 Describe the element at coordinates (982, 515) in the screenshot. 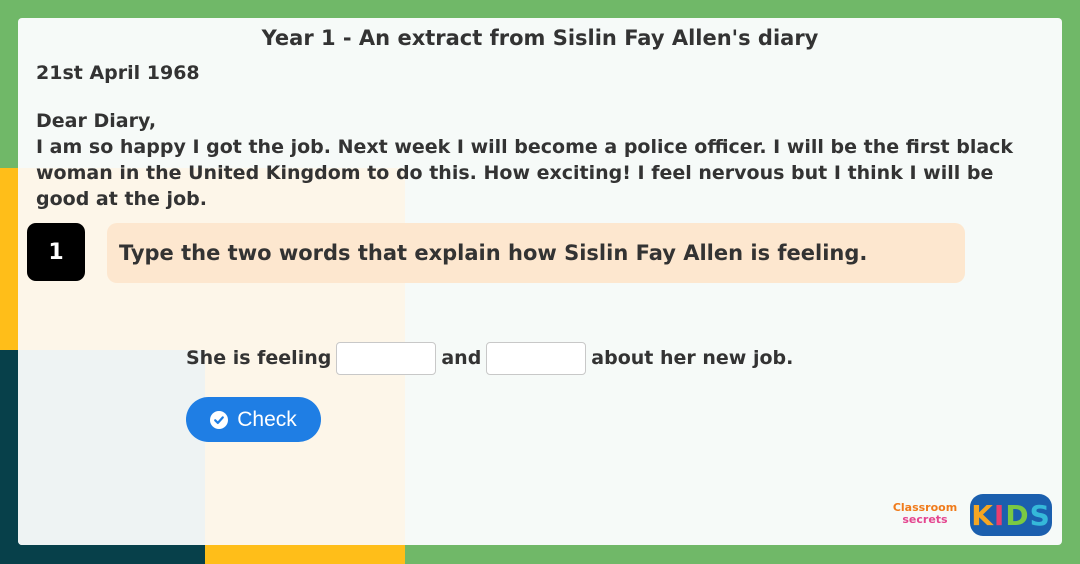

I see `kids-letter: K` at that location.